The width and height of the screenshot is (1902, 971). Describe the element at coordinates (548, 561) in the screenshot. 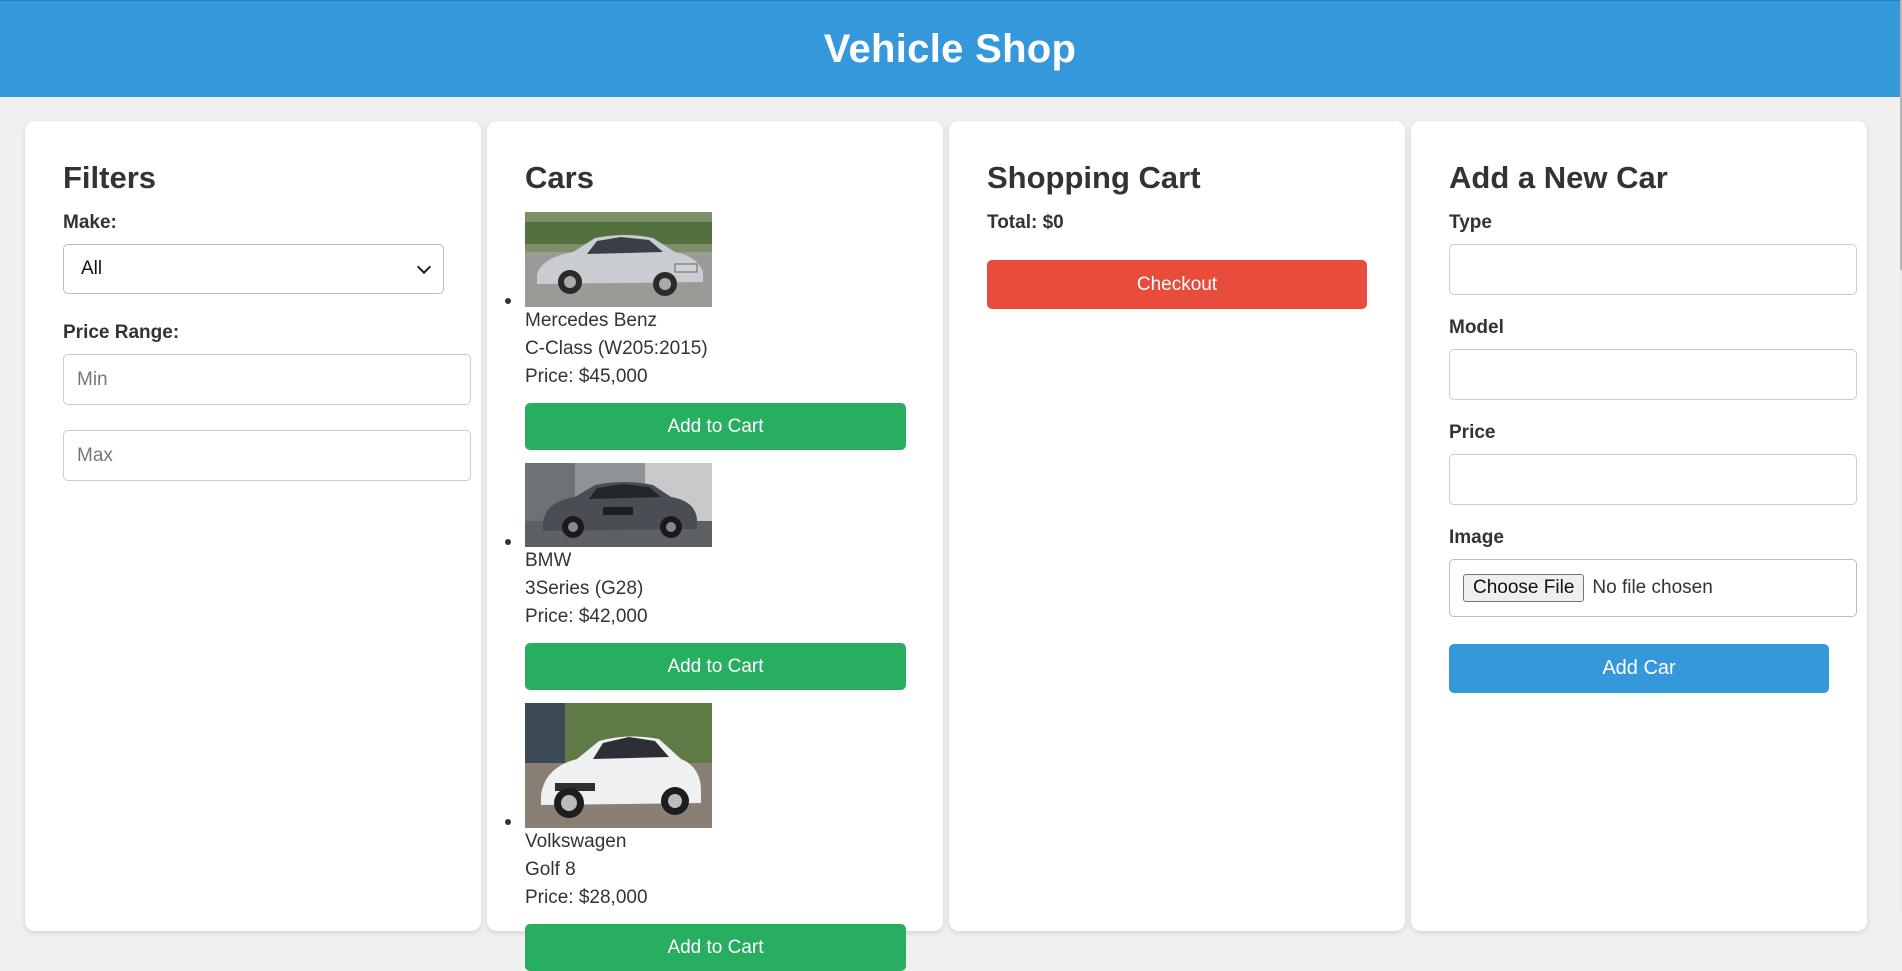

I see `car-make: BMW` at that location.